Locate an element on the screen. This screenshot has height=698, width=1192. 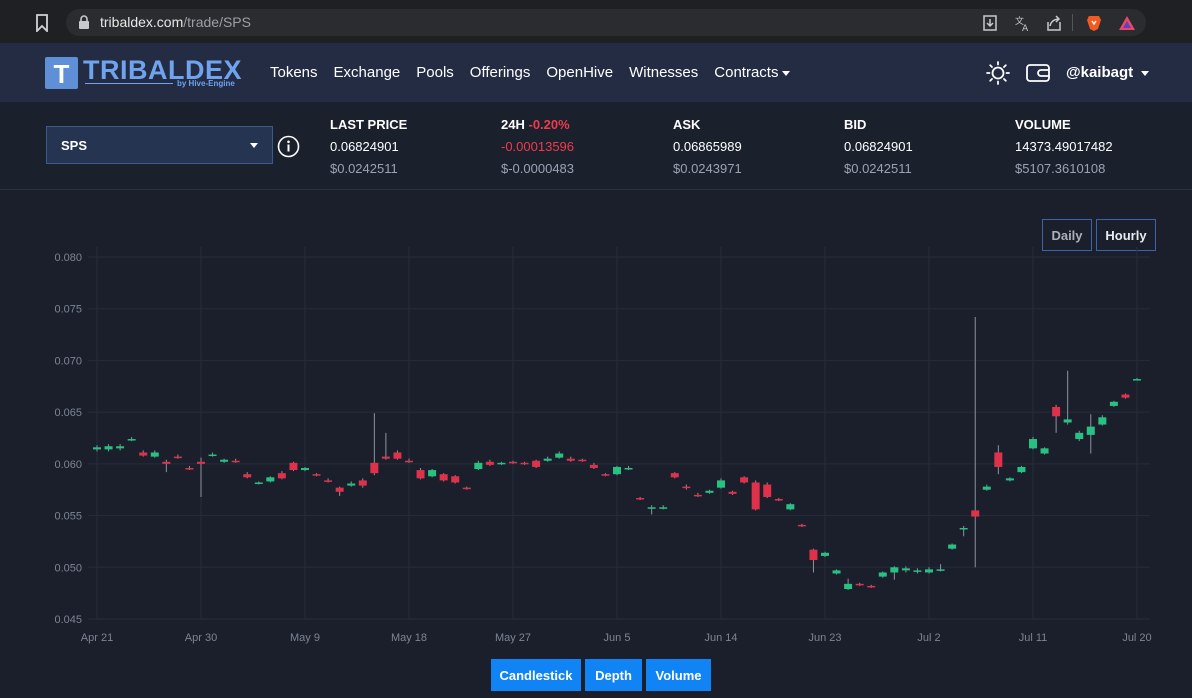
x-tick-label: Jul 2 is located at coordinates (928, 638).